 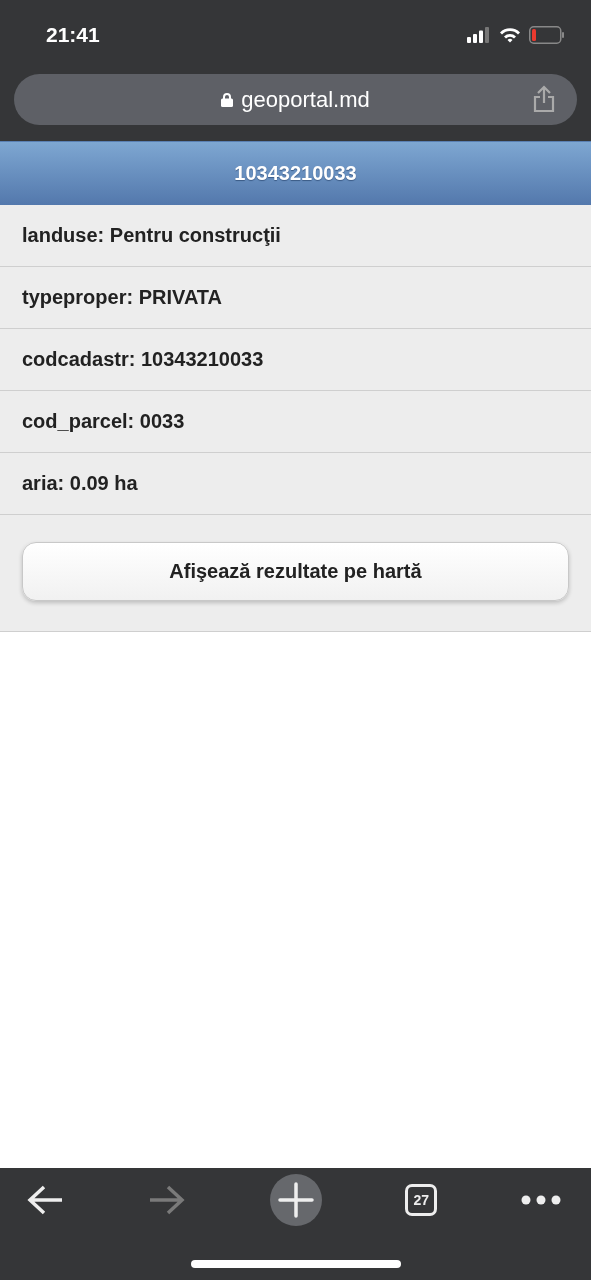 I want to click on attribute-text: typeproper: PRIVATA, so click(x=122, y=297).